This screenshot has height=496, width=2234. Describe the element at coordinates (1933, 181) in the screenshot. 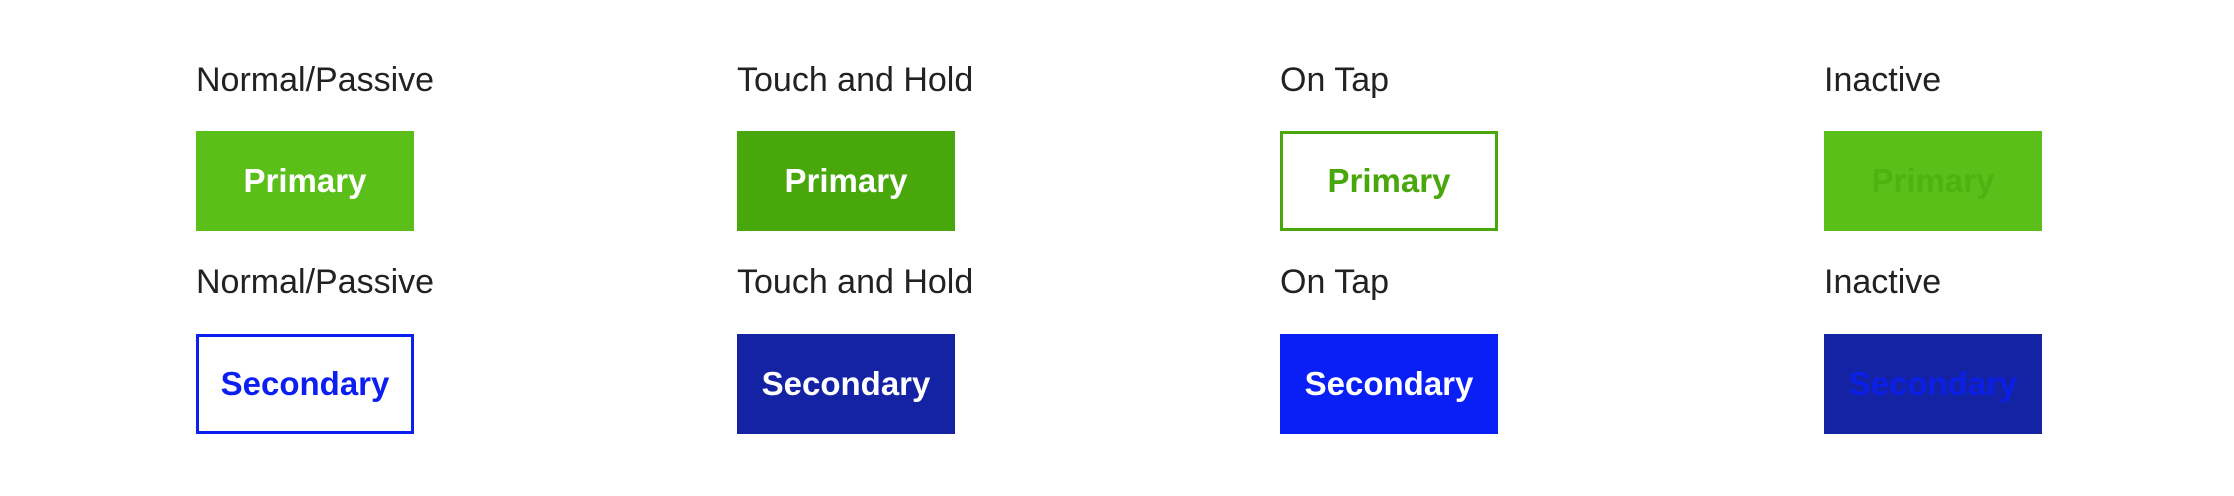

I see `primary-button-inactive: Primary` at that location.